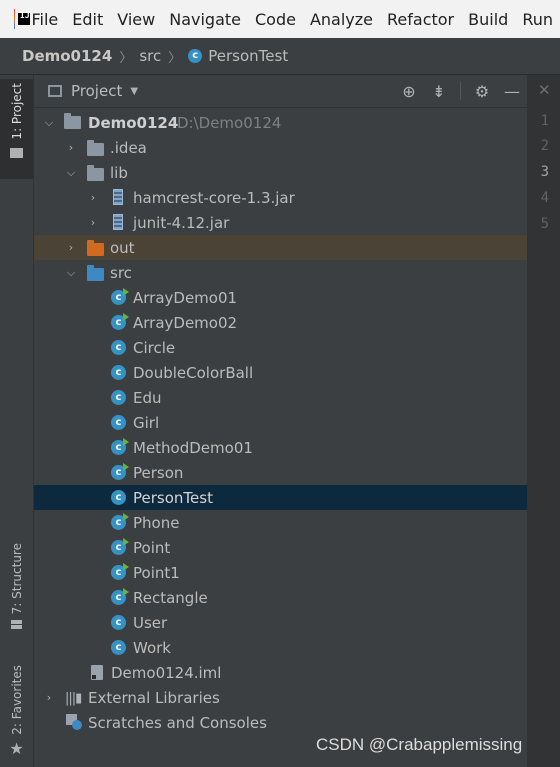  Describe the element at coordinates (280, 297) in the screenshot. I see `tree-node-class: c ArrayDemo01` at that location.